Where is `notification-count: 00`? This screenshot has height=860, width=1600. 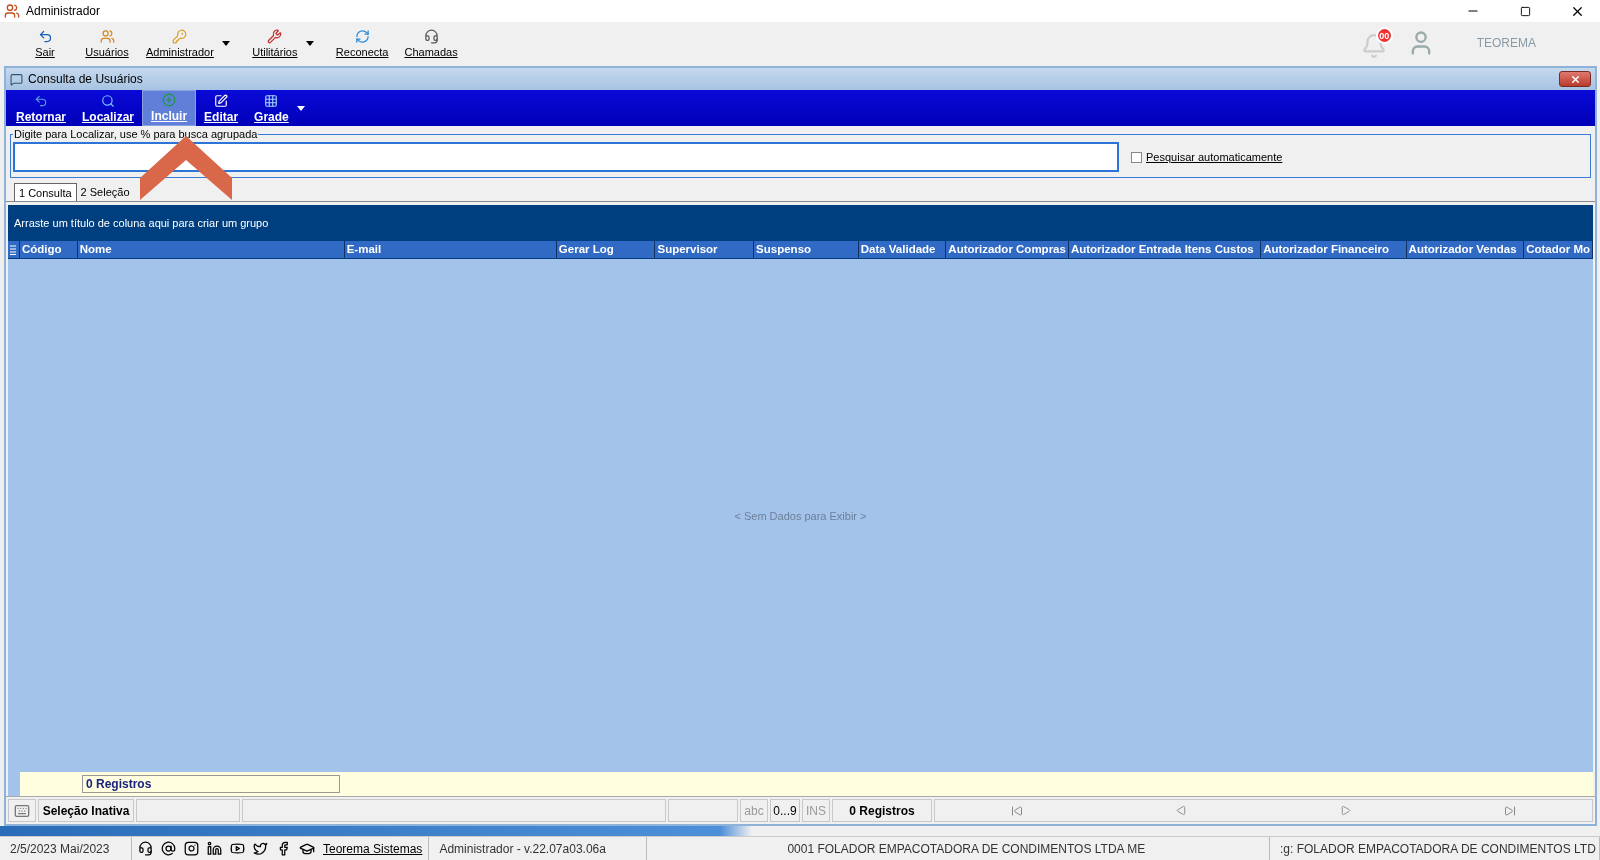 notification-count: 00 is located at coordinates (1384, 35).